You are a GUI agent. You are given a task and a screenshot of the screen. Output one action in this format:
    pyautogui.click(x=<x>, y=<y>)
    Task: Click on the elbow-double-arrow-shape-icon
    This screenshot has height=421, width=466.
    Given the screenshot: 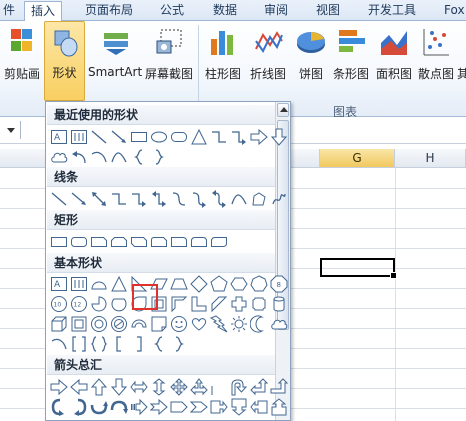 What is the action you would take?
    pyautogui.click(x=159, y=199)
    